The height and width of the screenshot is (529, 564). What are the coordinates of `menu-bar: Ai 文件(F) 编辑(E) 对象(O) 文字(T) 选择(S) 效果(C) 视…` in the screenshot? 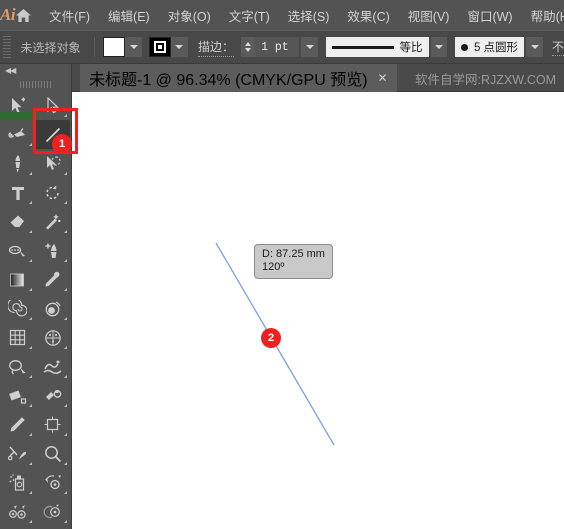 It's located at (282, 15).